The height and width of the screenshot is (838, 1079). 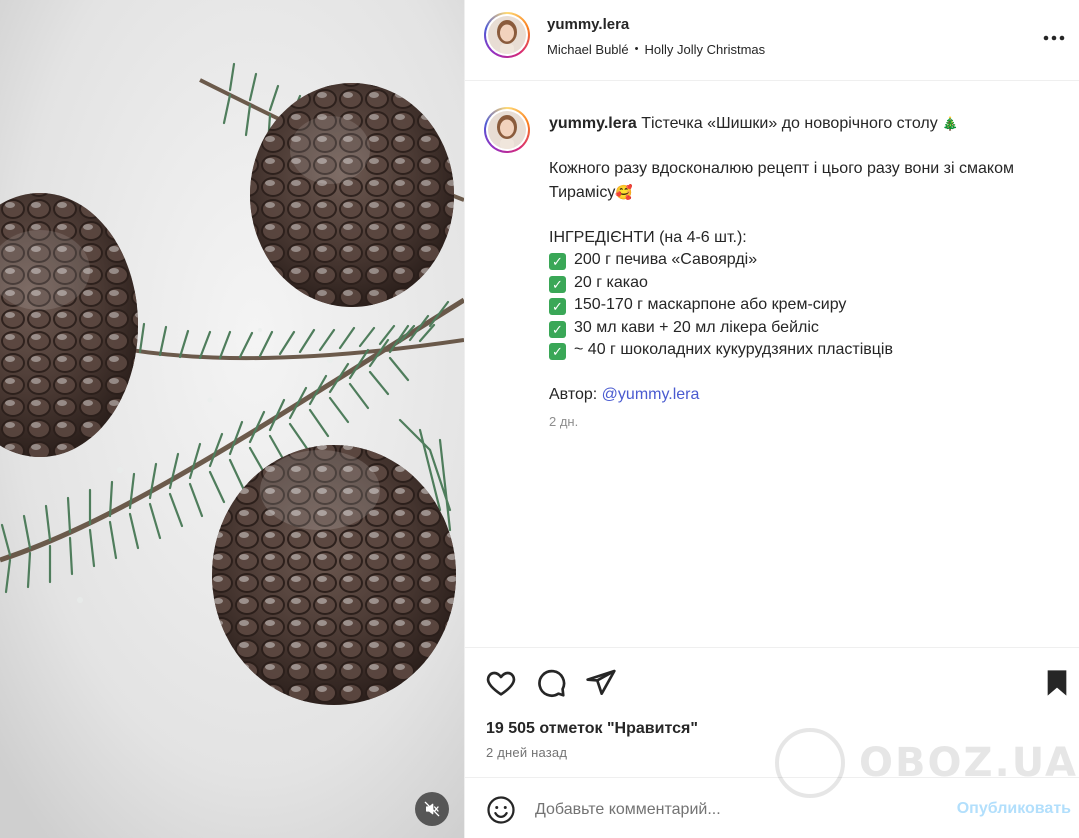 What do you see at coordinates (582, 192) in the screenshot?
I see `caption-intro-line2: Тирамісу` at bounding box center [582, 192].